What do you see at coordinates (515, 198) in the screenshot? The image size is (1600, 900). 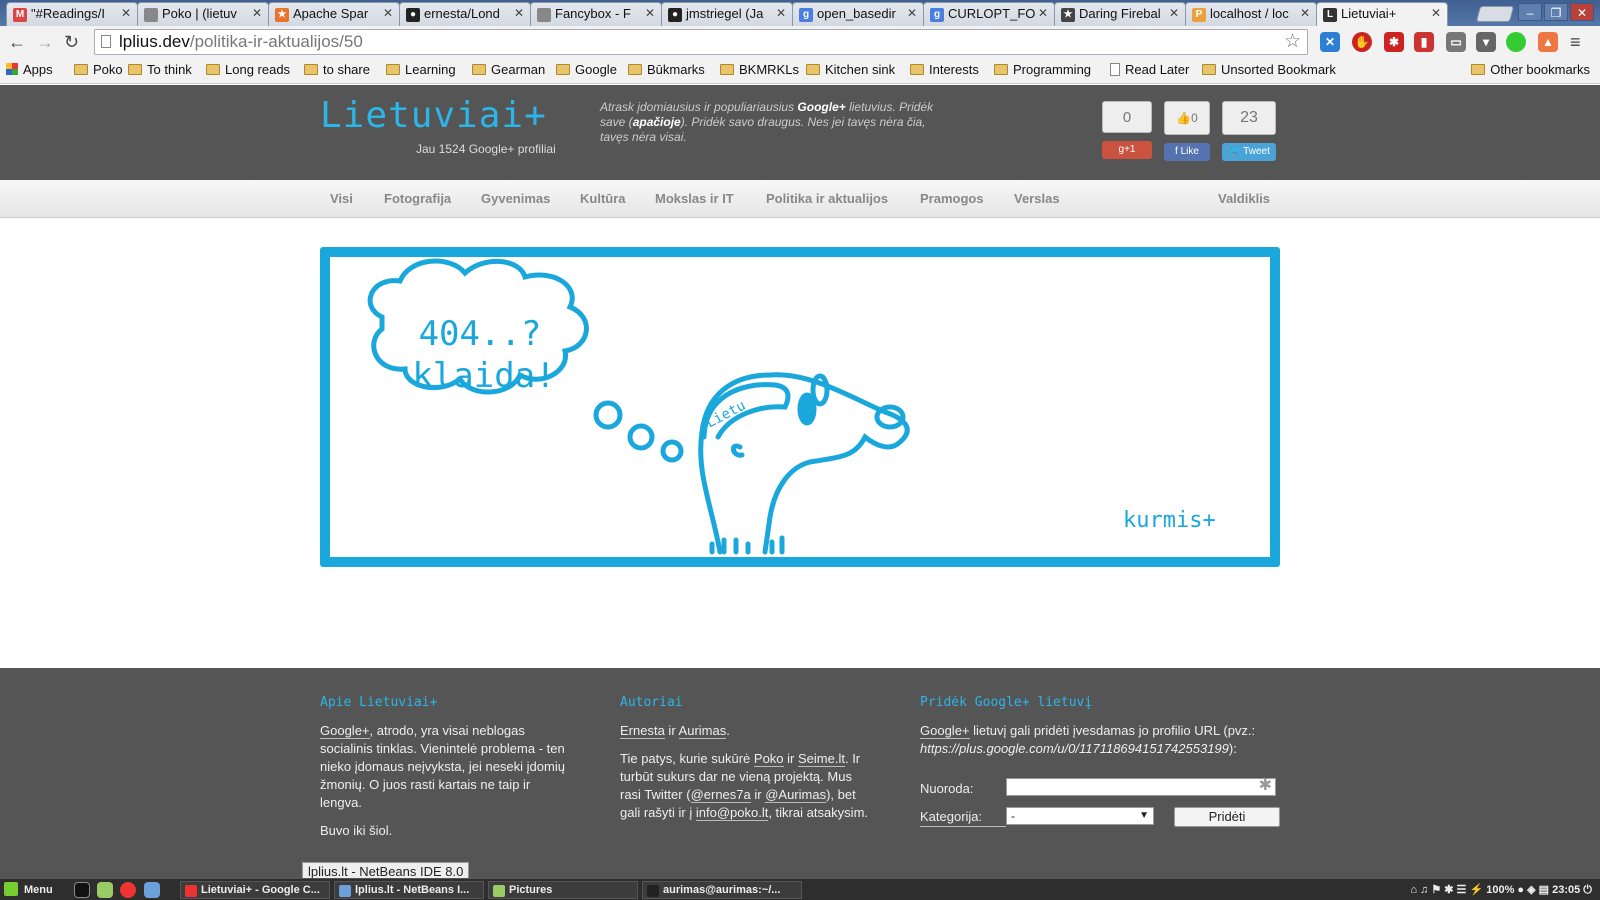 I see `nav-gyvenimas: Gyvenimas` at bounding box center [515, 198].